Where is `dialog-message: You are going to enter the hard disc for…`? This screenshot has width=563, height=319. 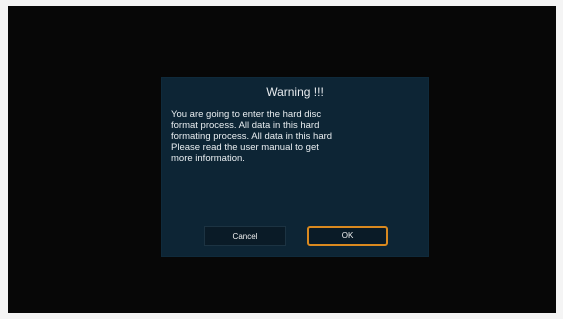
dialog-message: You are going to enter the hard disc for… is located at coordinates (296, 136).